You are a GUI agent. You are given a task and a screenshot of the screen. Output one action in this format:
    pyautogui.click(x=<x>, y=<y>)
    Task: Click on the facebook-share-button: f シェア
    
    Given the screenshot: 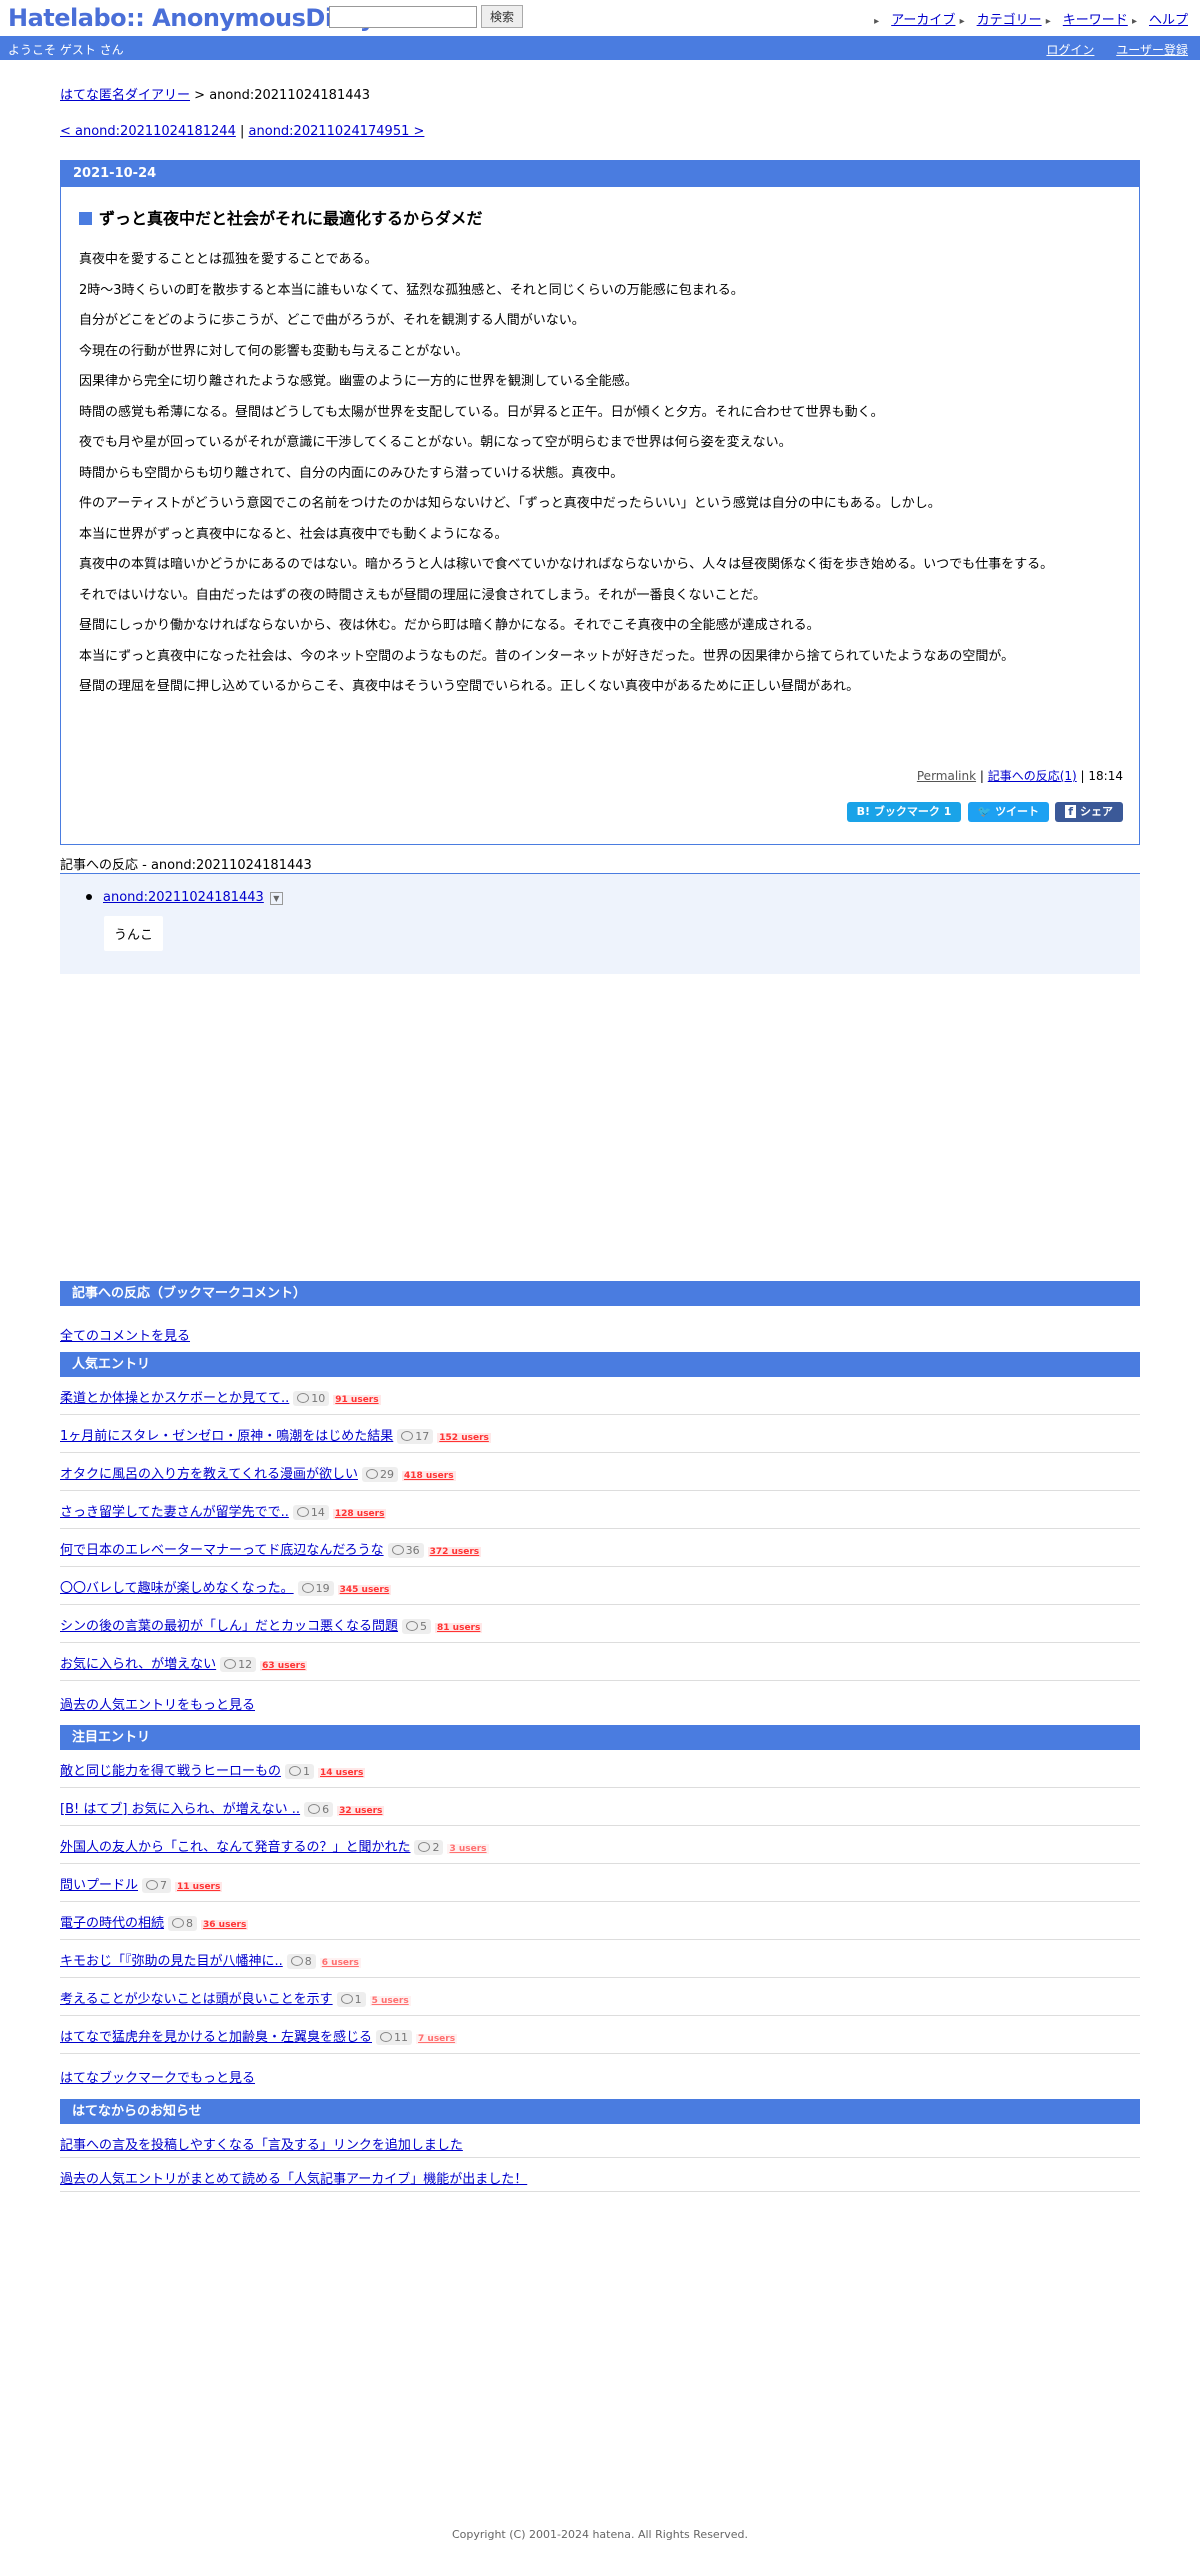 What is the action you would take?
    pyautogui.click(x=1089, y=812)
    